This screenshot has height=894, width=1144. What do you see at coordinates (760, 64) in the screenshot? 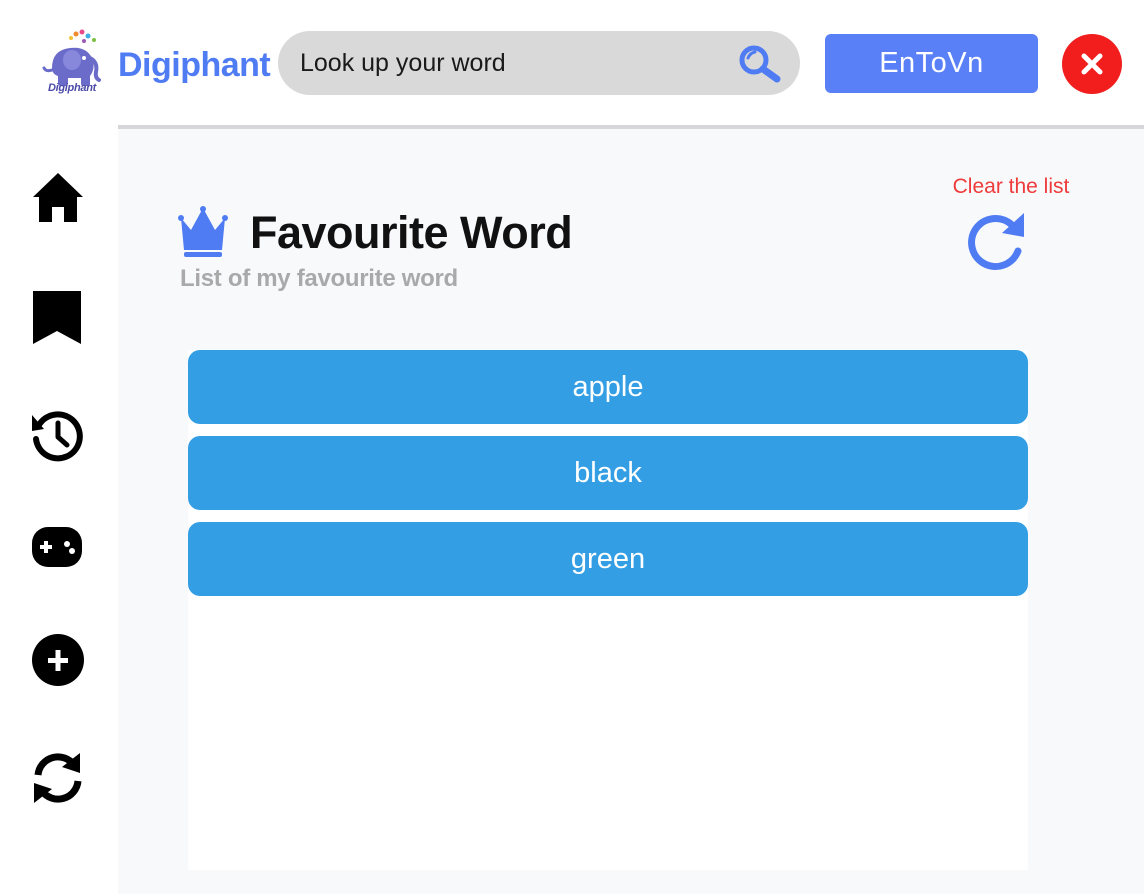
I see `search-icon` at bounding box center [760, 64].